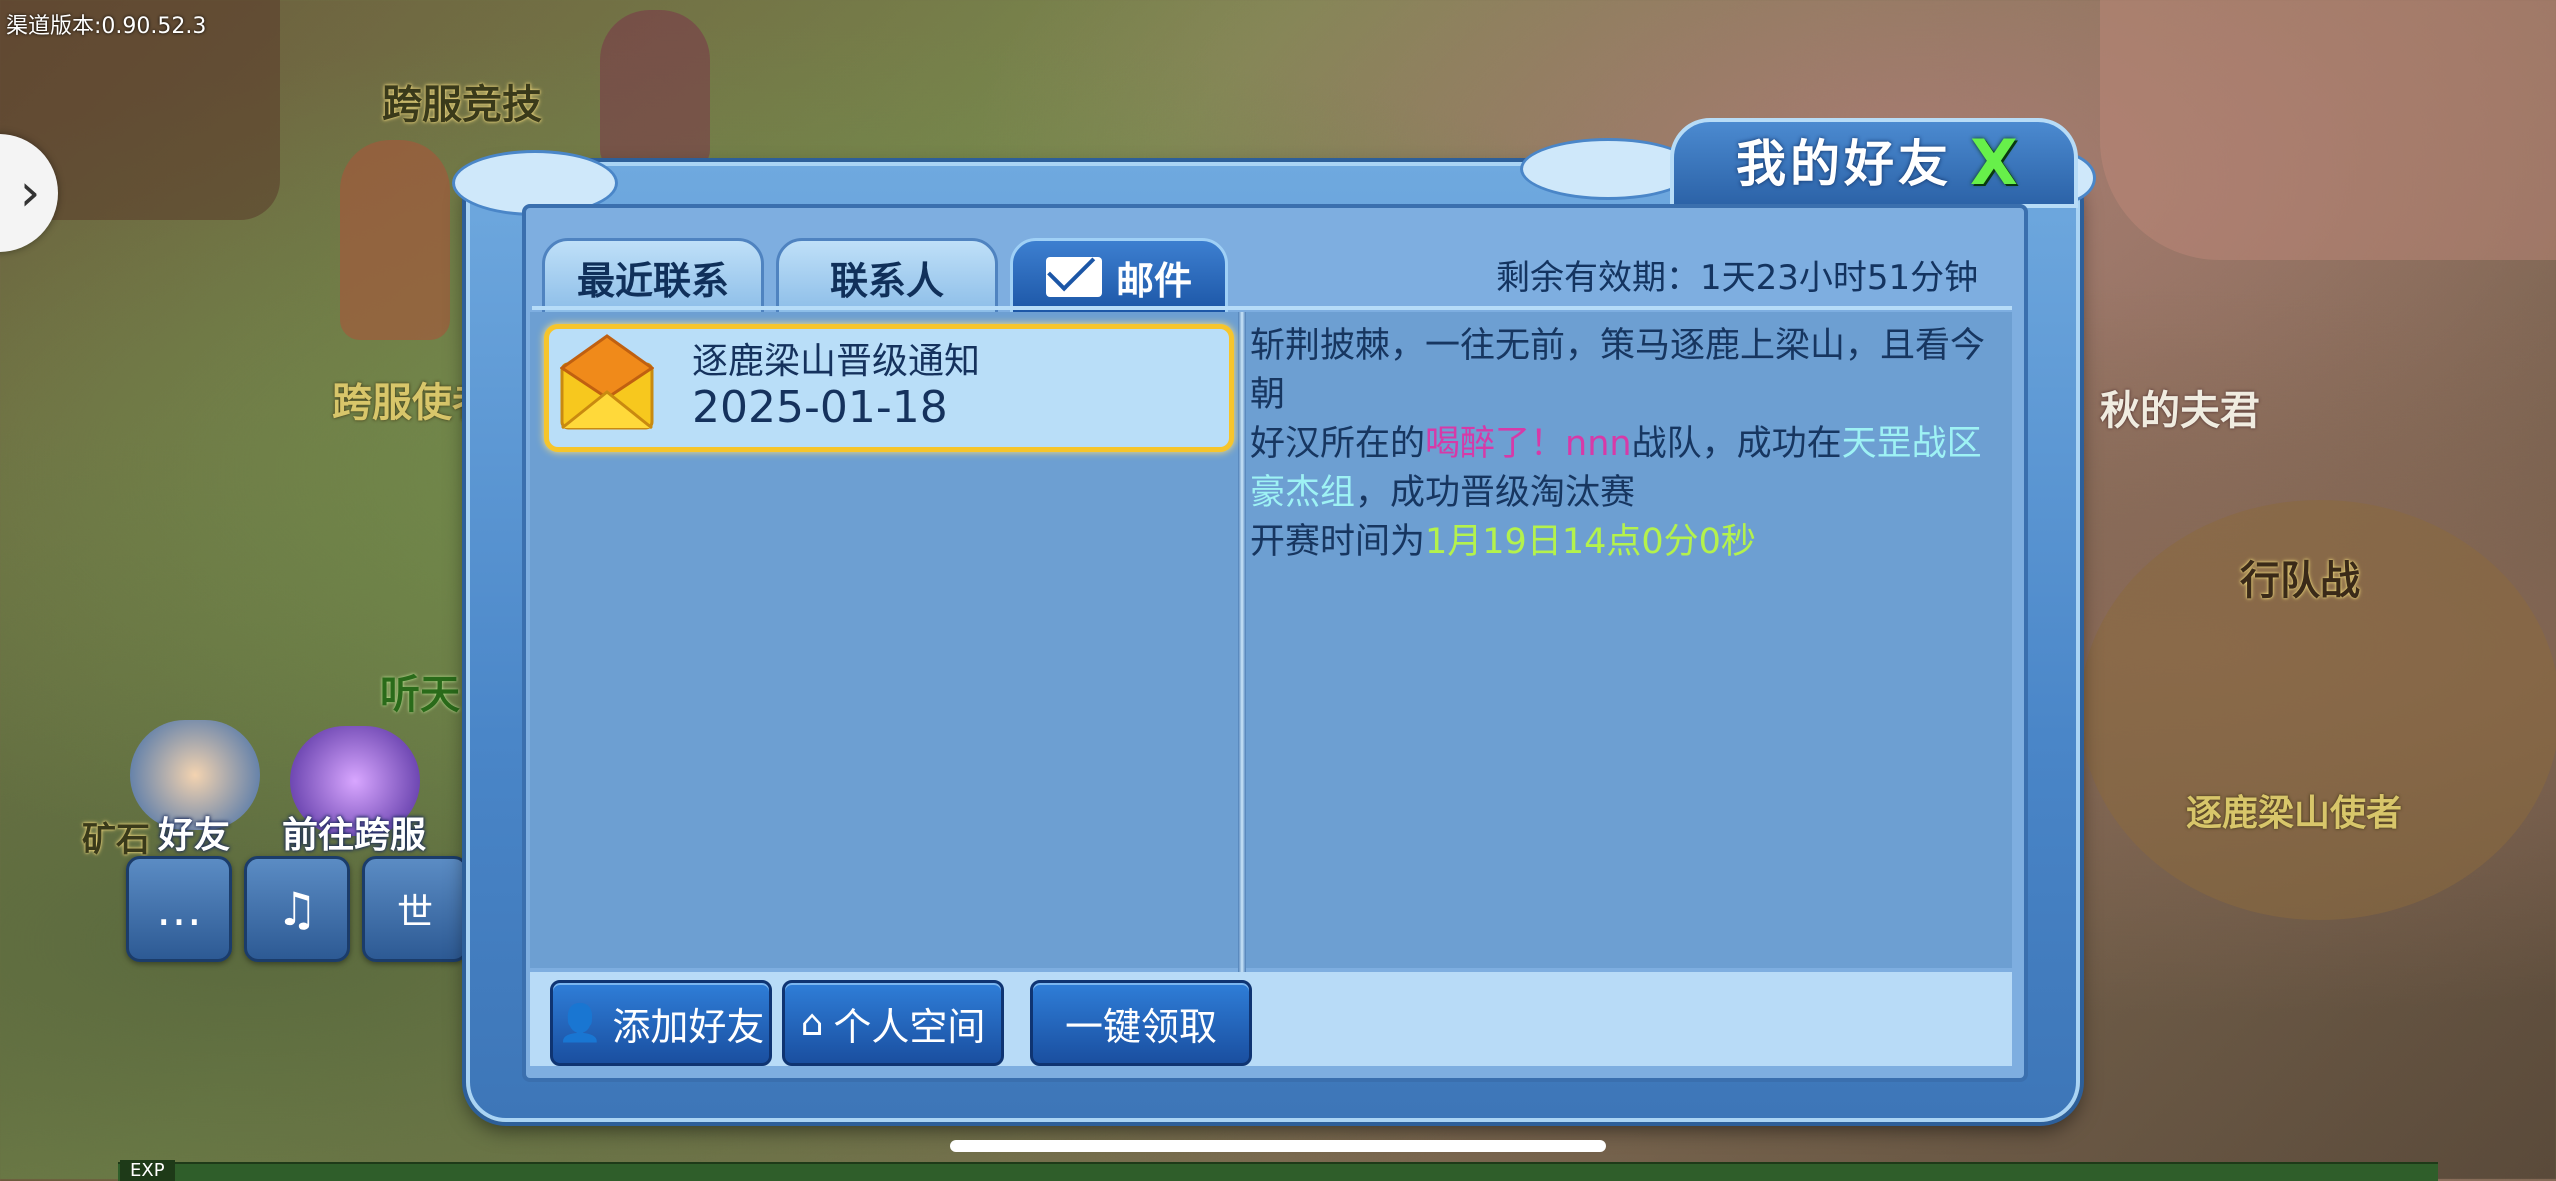 The image size is (2556, 1181). What do you see at coordinates (652, 280) in the screenshot?
I see `tab-label: 最近联系` at bounding box center [652, 280].